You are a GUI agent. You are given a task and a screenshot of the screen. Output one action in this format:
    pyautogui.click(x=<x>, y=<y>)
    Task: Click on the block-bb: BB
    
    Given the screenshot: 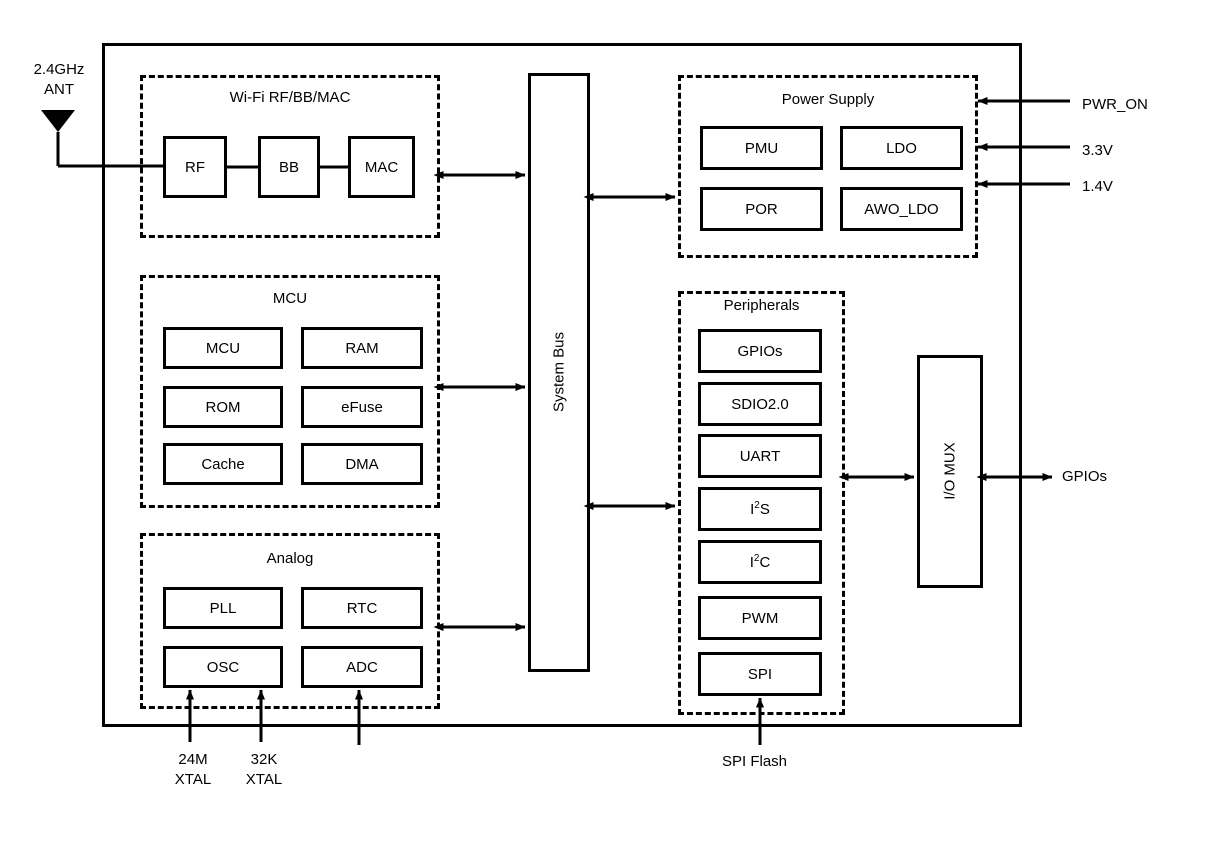 What is the action you would take?
    pyautogui.click(x=289, y=167)
    